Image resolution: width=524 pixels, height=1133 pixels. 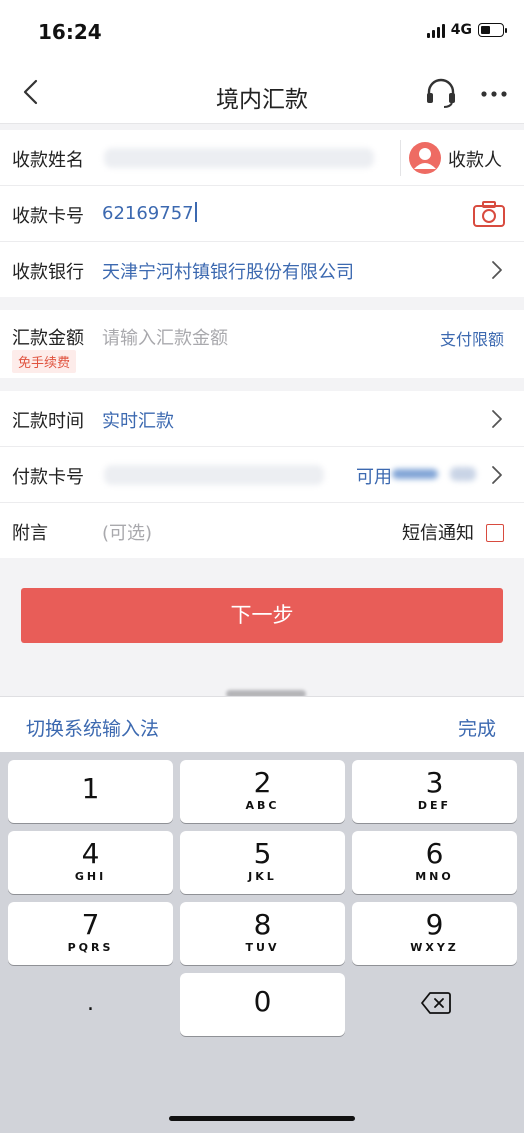 I want to click on pay-limit-link: 支付限额, so click(x=472, y=338).